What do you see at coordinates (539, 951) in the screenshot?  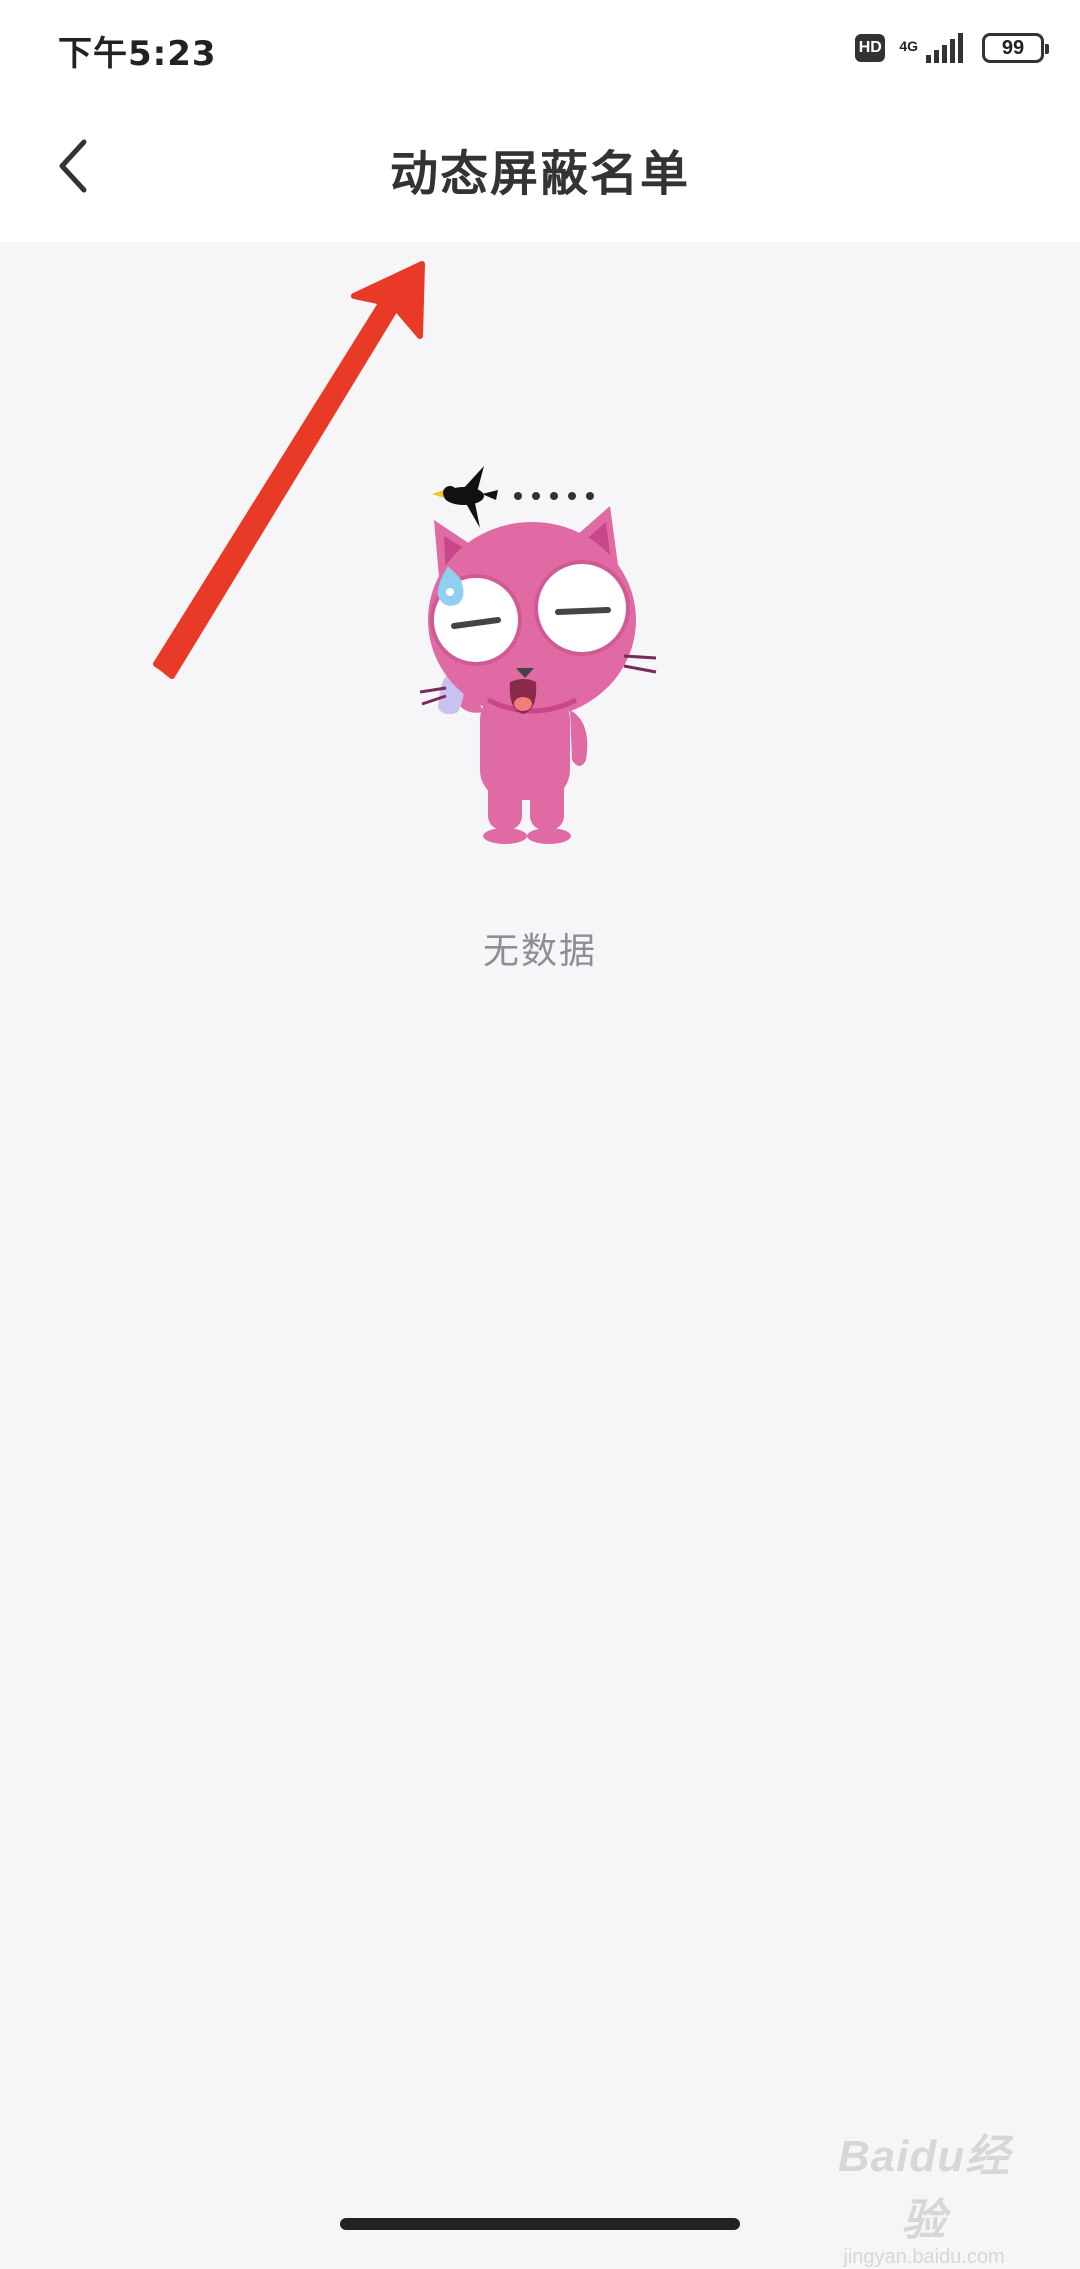 I see `empty-state-text: 无数据` at bounding box center [539, 951].